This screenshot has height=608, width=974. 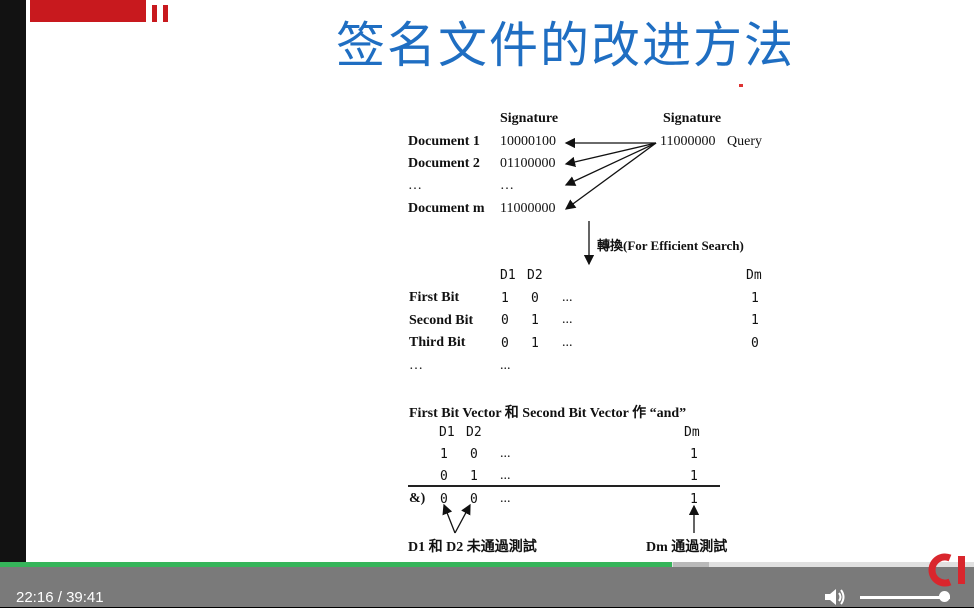 What do you see at coordinates (905, 597) in the screenshot?
I see `volume-slider` at bounding box center [905, 597].